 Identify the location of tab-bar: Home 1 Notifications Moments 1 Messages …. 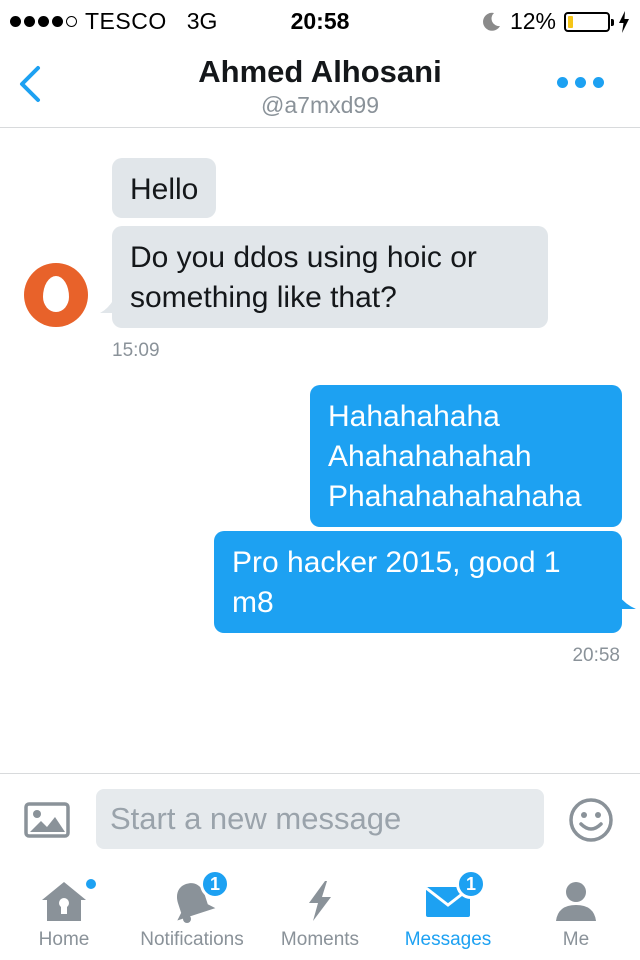
(320, 911).